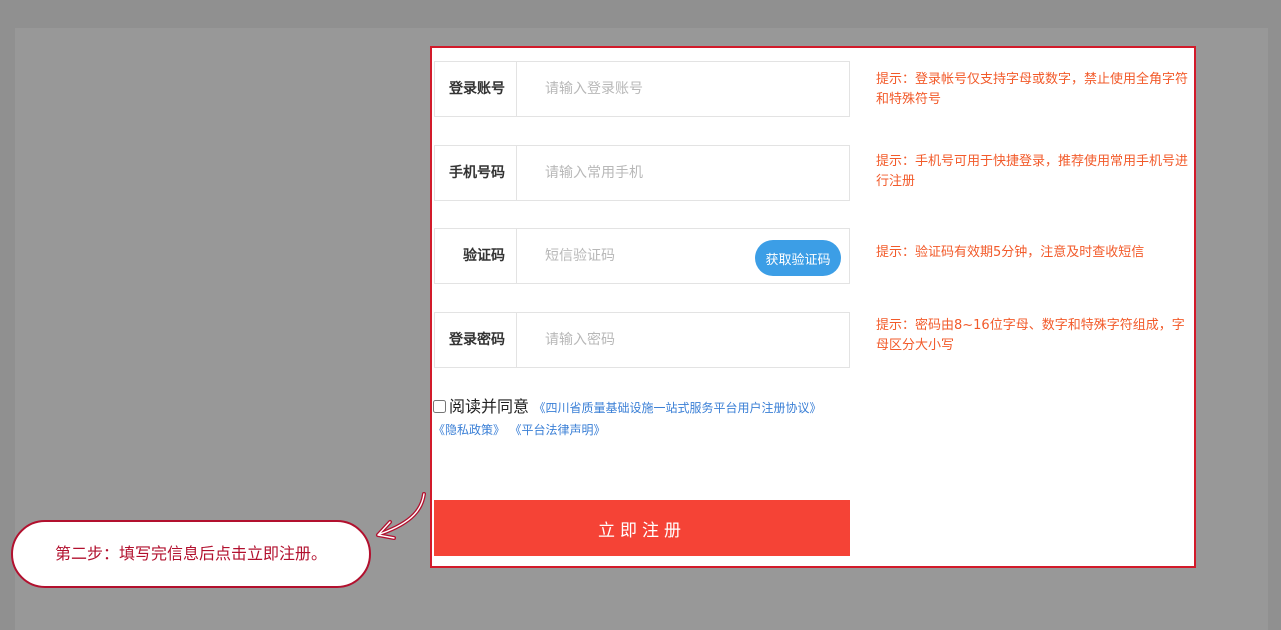  Describe the element at coordinates (489, 406) in the screenshot. I see `agreement-prefix: 阅读并同意` at that location.